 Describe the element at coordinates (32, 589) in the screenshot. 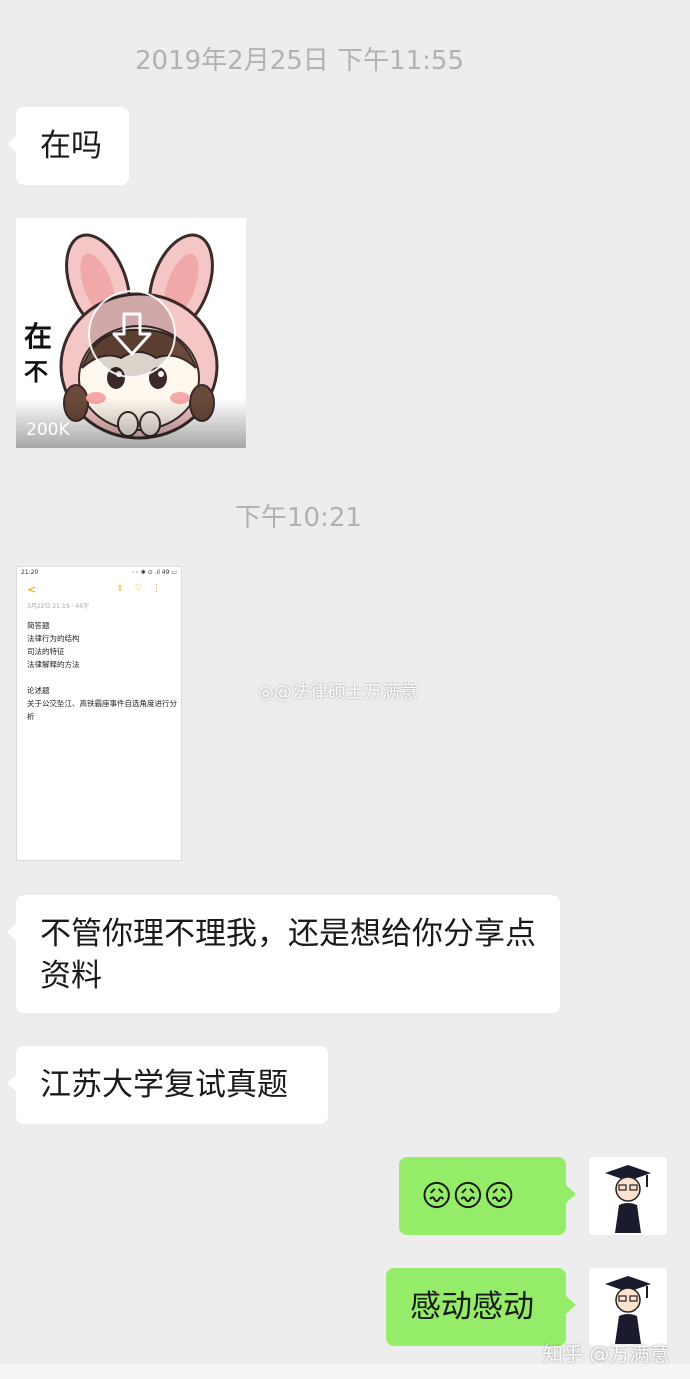

I see `thumb-back-icon: <` at that location.